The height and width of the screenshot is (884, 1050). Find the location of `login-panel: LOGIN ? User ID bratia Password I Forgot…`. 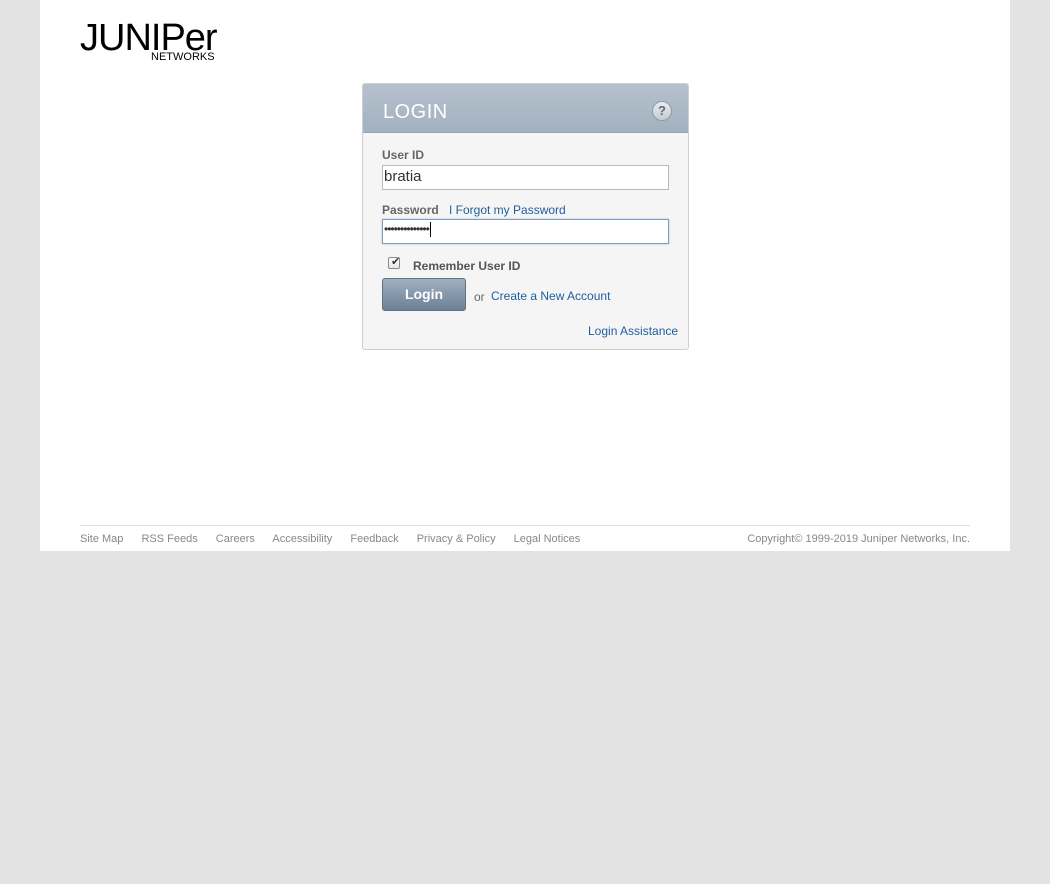

login-panel: LOGIN ? User ID bratia Password I Forgot… is located at coordinates (525, 216).